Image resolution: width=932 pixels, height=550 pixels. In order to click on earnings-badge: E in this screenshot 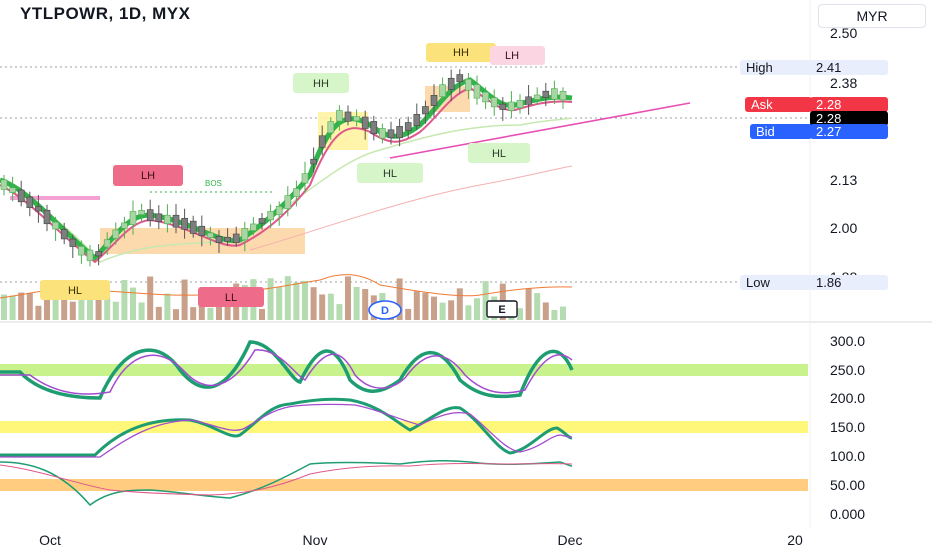, I will do `click(502, 309)`.